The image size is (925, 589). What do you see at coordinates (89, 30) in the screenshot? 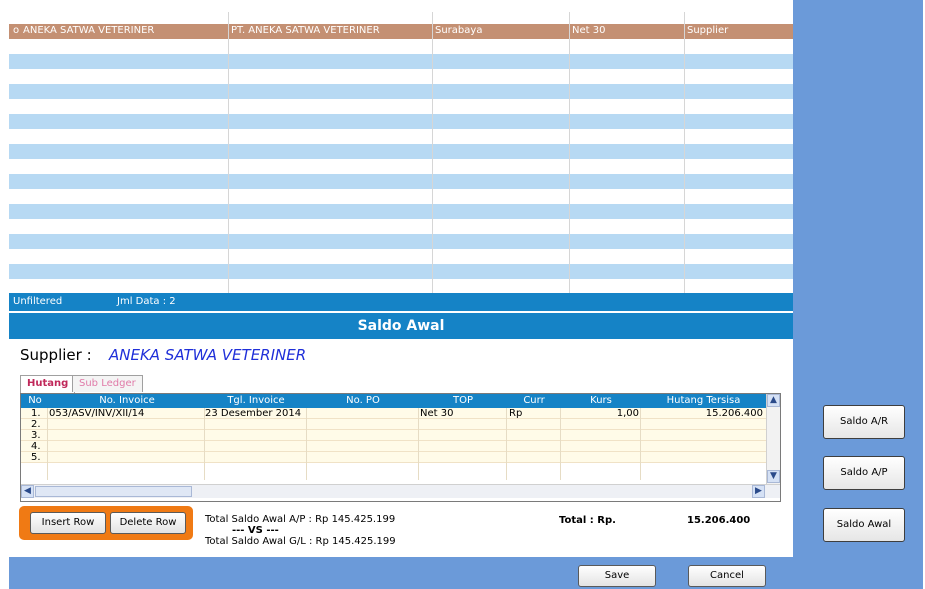
I see `cell-name: ANEKA SATWA VETERINER` at bounding box center [89, 30].